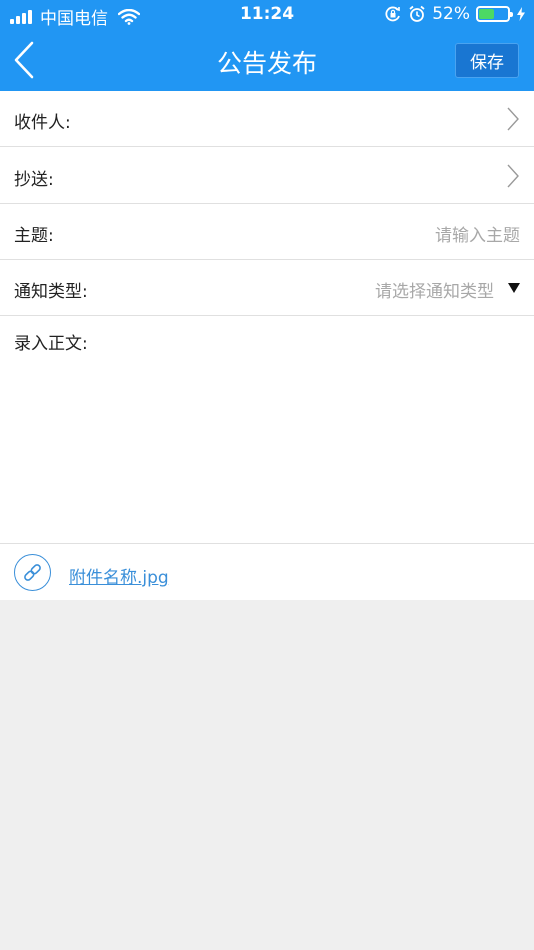  I want to click on subject-input: 请输入主题, so click(477, 233).